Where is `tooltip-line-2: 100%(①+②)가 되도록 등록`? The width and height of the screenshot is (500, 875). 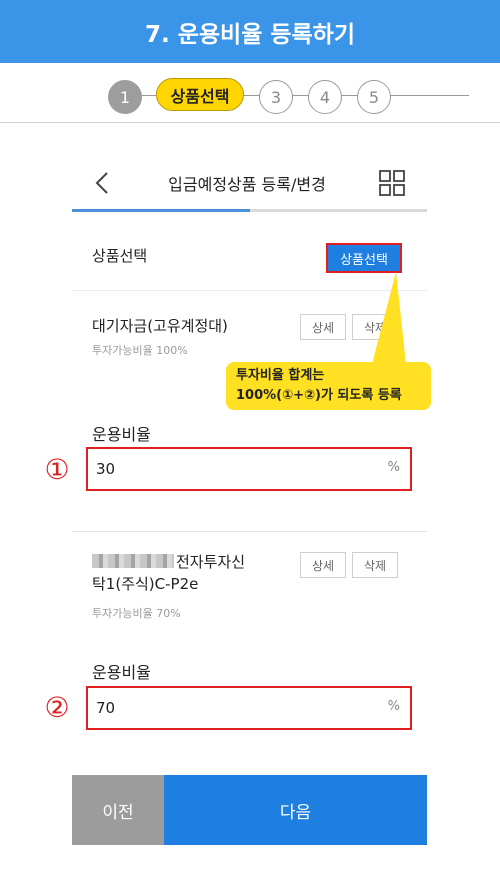 tooltip-line-2: 100%(①+②)가 되도록 등록 is located at coordinates (319, 395).